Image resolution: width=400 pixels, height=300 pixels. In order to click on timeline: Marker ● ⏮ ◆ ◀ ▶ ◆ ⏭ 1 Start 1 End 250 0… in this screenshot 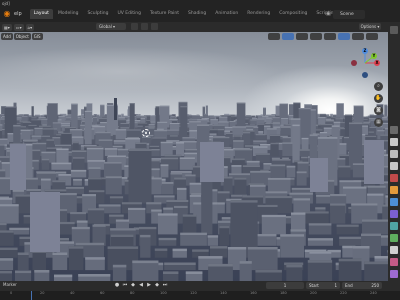, I will do `click(200, 290)`.